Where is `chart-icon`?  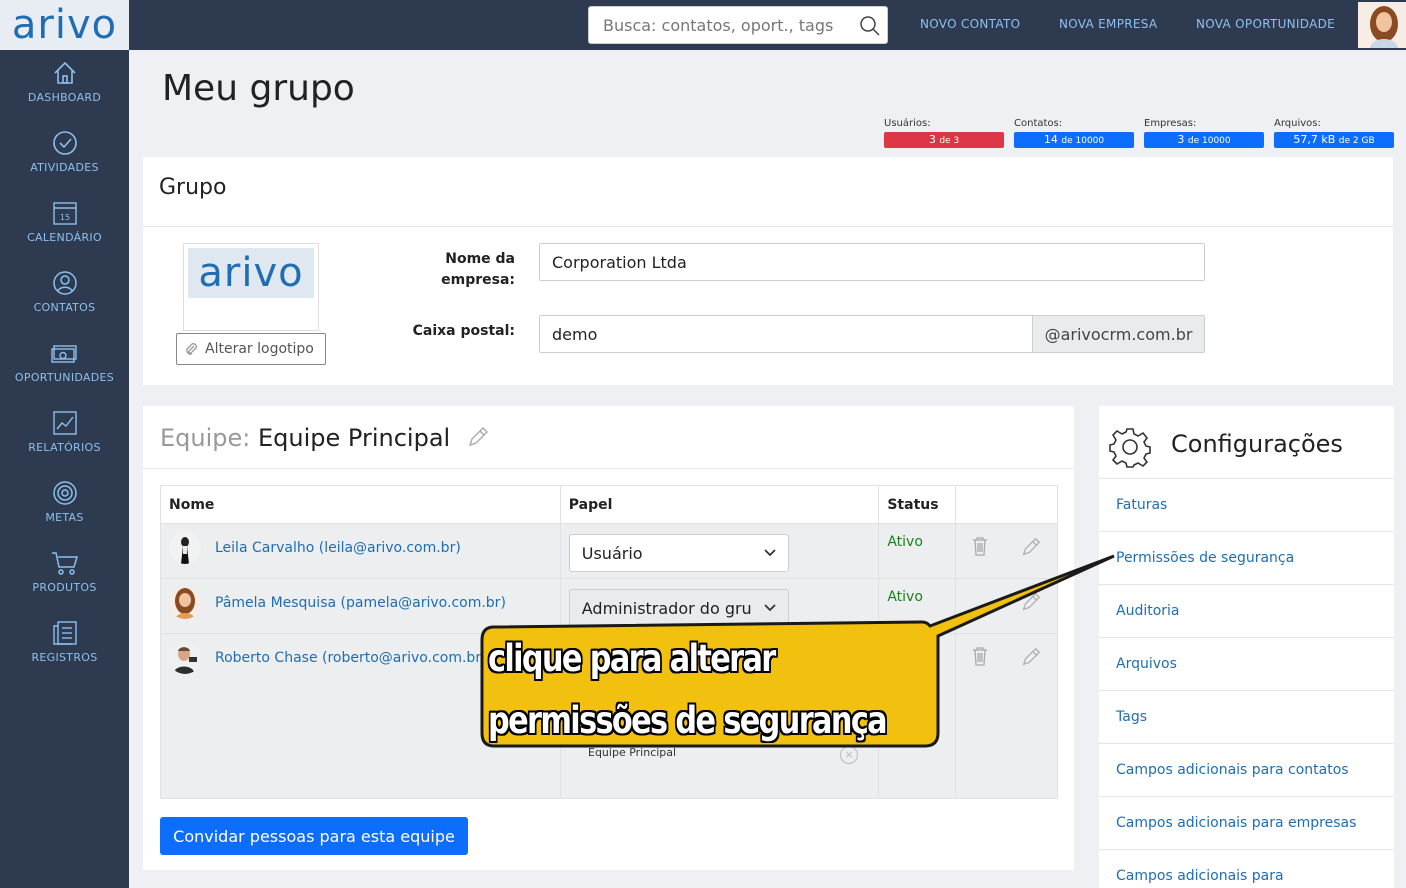
chart-icon is located at coordinates (64, 423).